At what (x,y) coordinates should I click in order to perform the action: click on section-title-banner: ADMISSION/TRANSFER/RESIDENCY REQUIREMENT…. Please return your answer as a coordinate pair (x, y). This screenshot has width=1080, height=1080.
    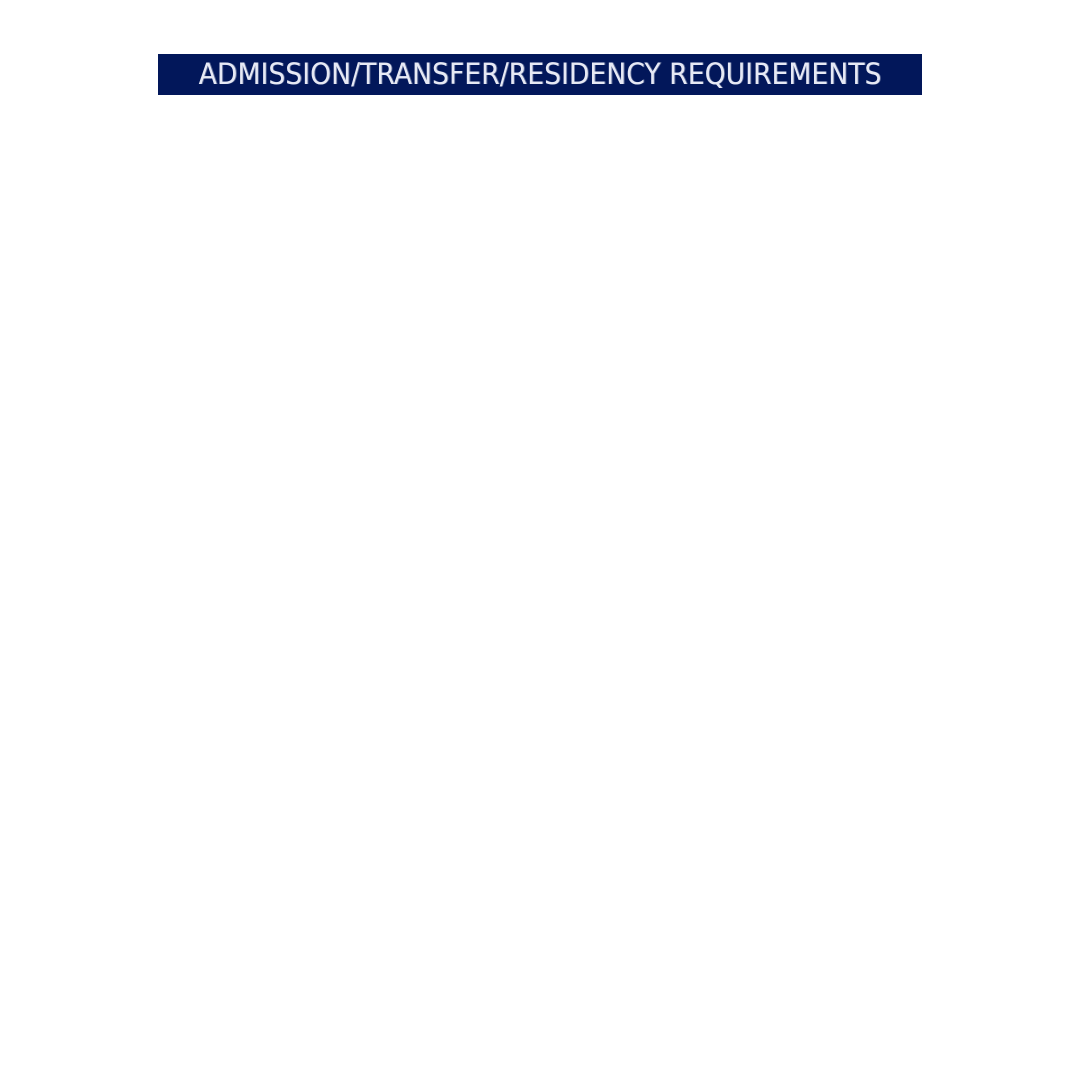
    Looking at the image, I should click on (540, 74).